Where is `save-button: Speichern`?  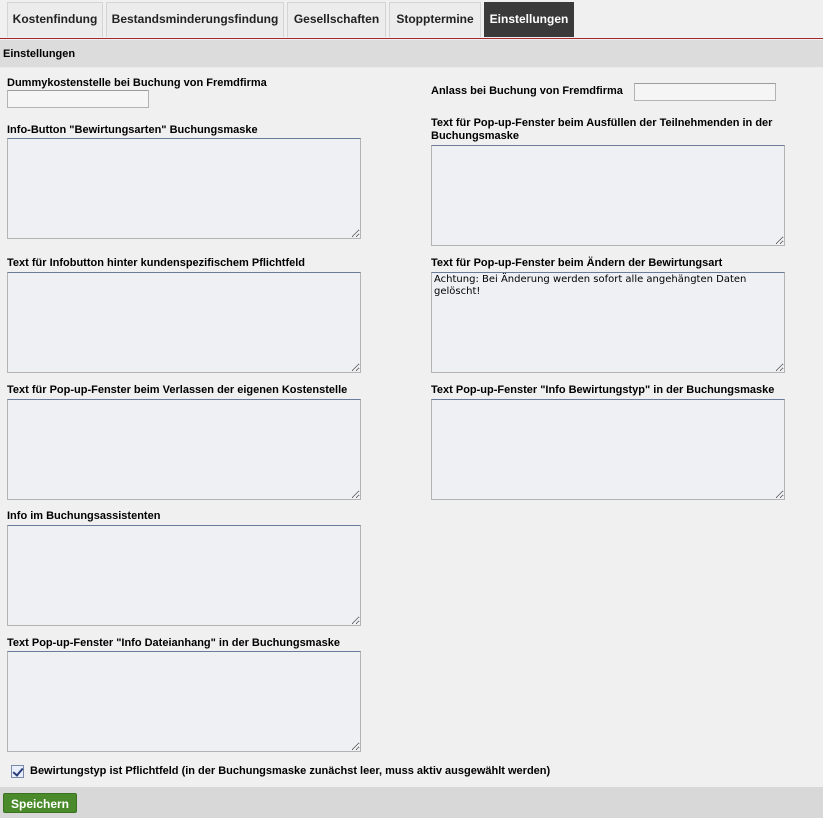 save-button: Speichern is located at coordinates (40, 803).